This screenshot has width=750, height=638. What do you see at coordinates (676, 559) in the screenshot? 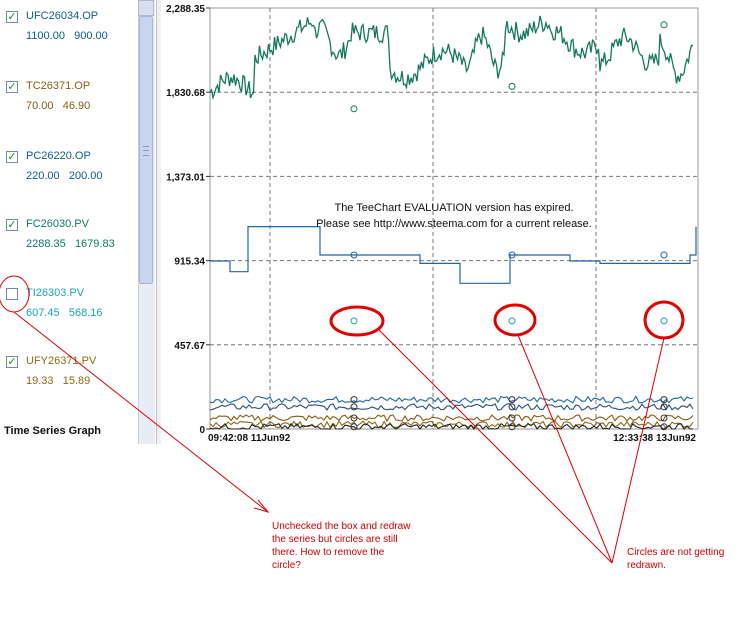
I see `annotation-note-right: Circles are not getting redrawn.` at bounding box center [676, 559].